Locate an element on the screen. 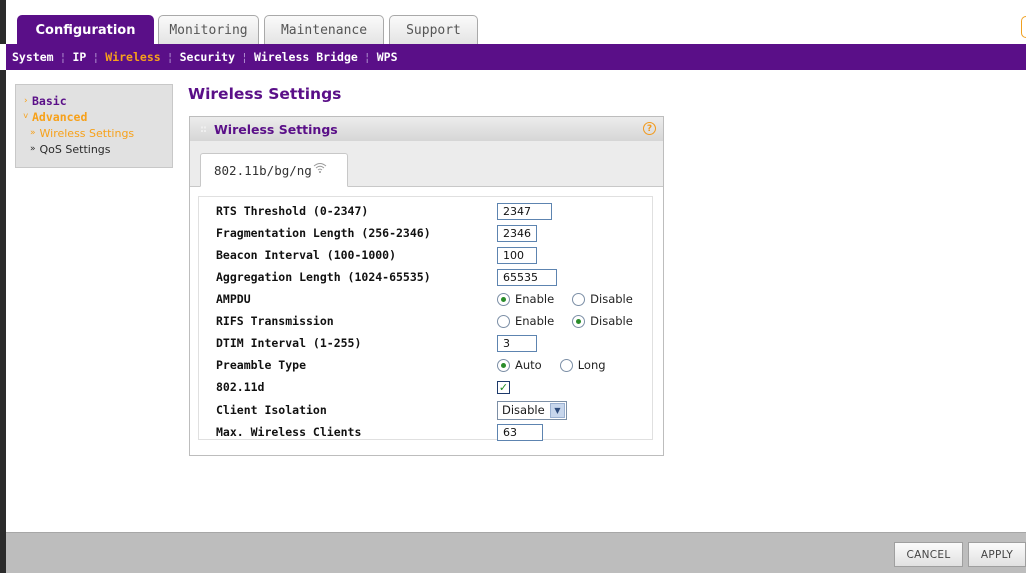 Image resolution: width=1026 pixels, height=573 pixels. chevron-down-icon: ▼ is located at coordinates (557, 410).